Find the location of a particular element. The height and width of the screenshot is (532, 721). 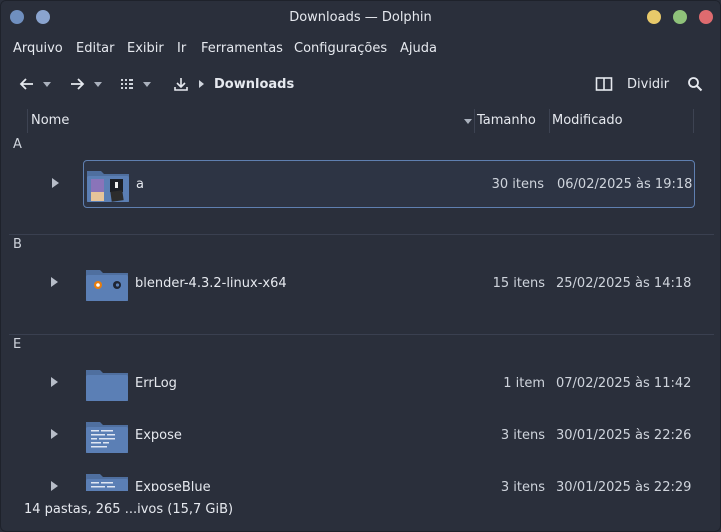

menu-exibir: Exibir is located at coordinates (145, 48).